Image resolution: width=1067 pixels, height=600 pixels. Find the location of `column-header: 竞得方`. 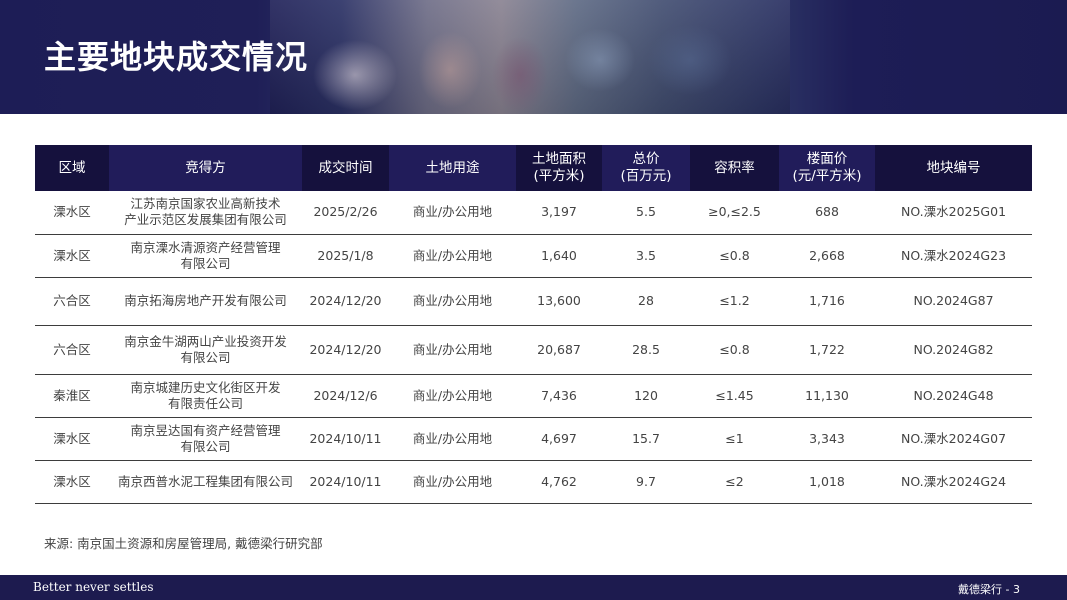

column-header: 竞得方 is located at coordinates (205, 168).